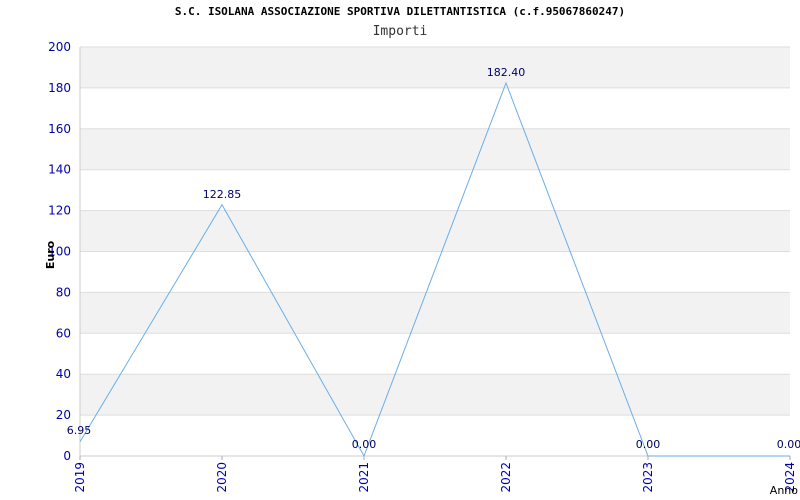 The height and width of the screenshot is (500, 800). I want to click on y-tick-label: 180, so click(59, 88).